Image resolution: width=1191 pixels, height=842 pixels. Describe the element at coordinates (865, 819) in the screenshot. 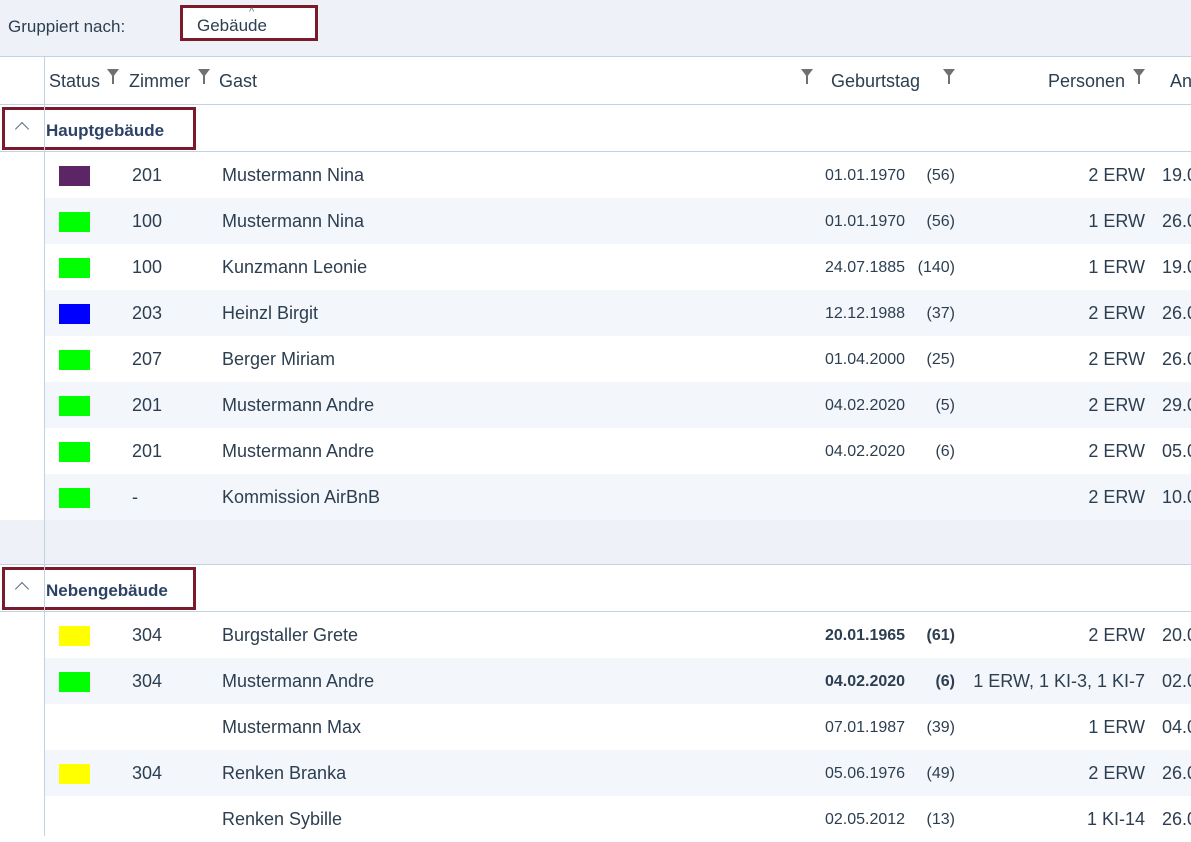

I see `birthday-date: 02.05.2012` at that location.